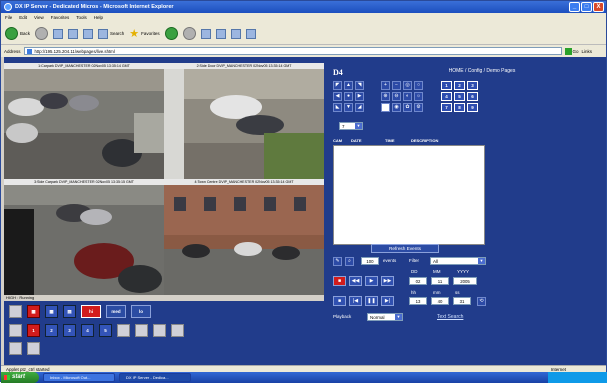 The image size is (607, 383). What do you see at coordinates (385, 317) in the screenshot?
I see `playback-select: Normal` at bounding box center [385, 317].